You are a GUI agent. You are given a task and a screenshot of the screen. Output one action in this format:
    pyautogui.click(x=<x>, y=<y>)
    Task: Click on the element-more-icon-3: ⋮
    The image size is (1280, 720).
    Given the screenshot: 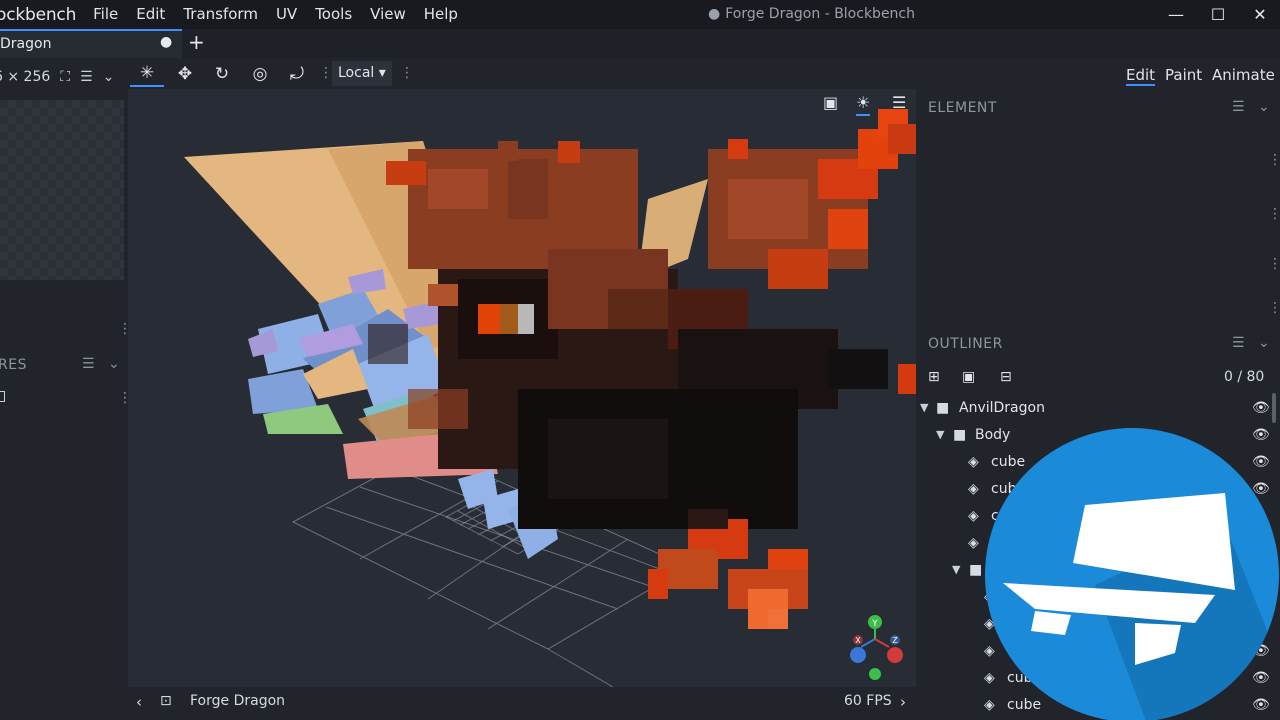 What is the action you would take?
    pyautogui.click(x=1274, y=264)
    